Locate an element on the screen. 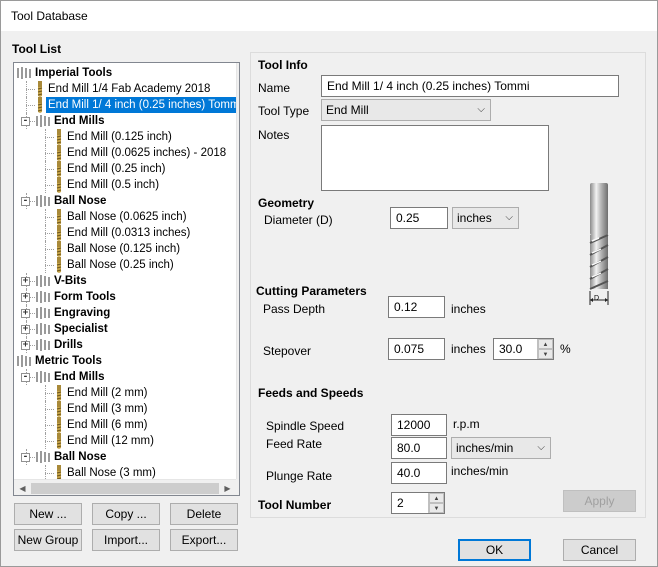 This screenshot has width=658, height=567. chevron-down-icon: ⌵ is located at coordinates (509, 217).